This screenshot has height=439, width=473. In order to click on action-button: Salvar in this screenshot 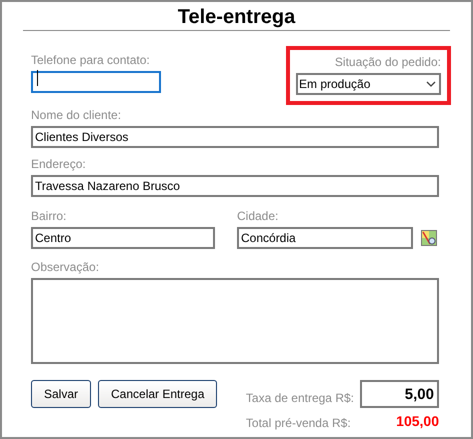, I will do `click(61, 394)`.